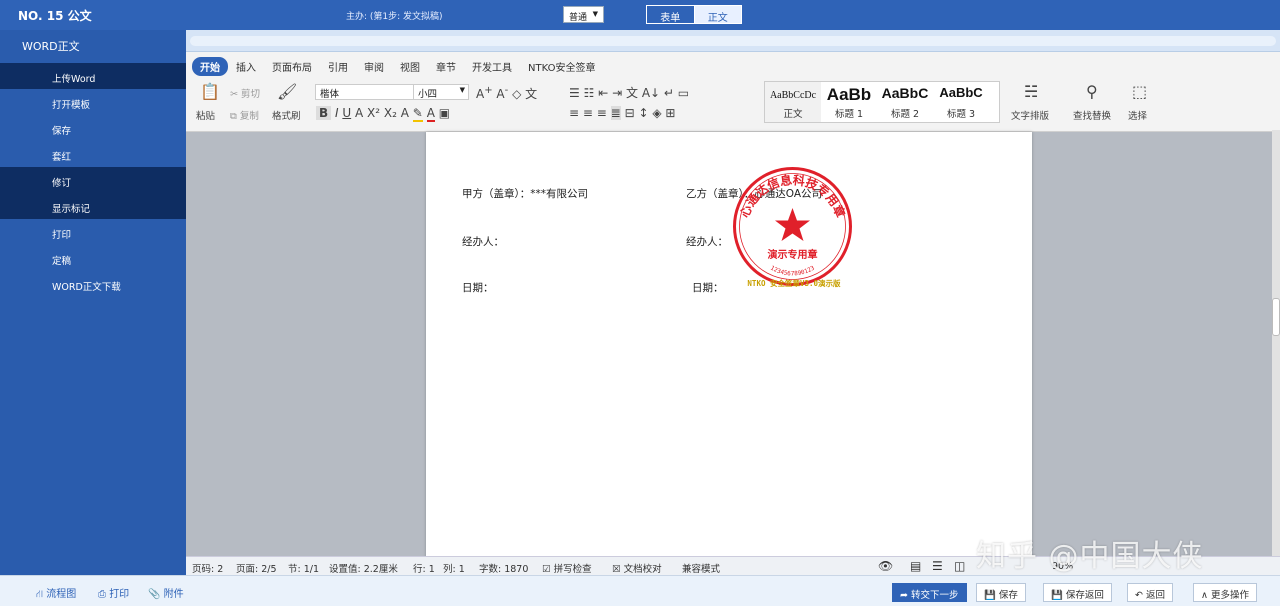 Image resolution: width=1280 pixels, height=606 pixels. What do you see at coordinates (583, 14) in the screenshot?
I see `priority-select: 普通 ▼` at bounding box center [583, 14].